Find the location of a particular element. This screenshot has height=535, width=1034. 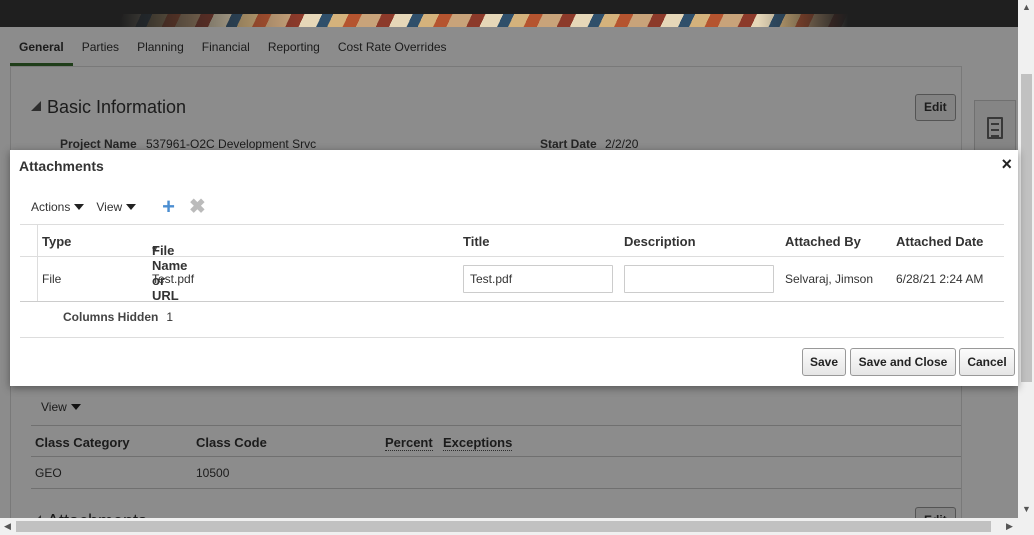

divider is located at coordinates (512, 337).